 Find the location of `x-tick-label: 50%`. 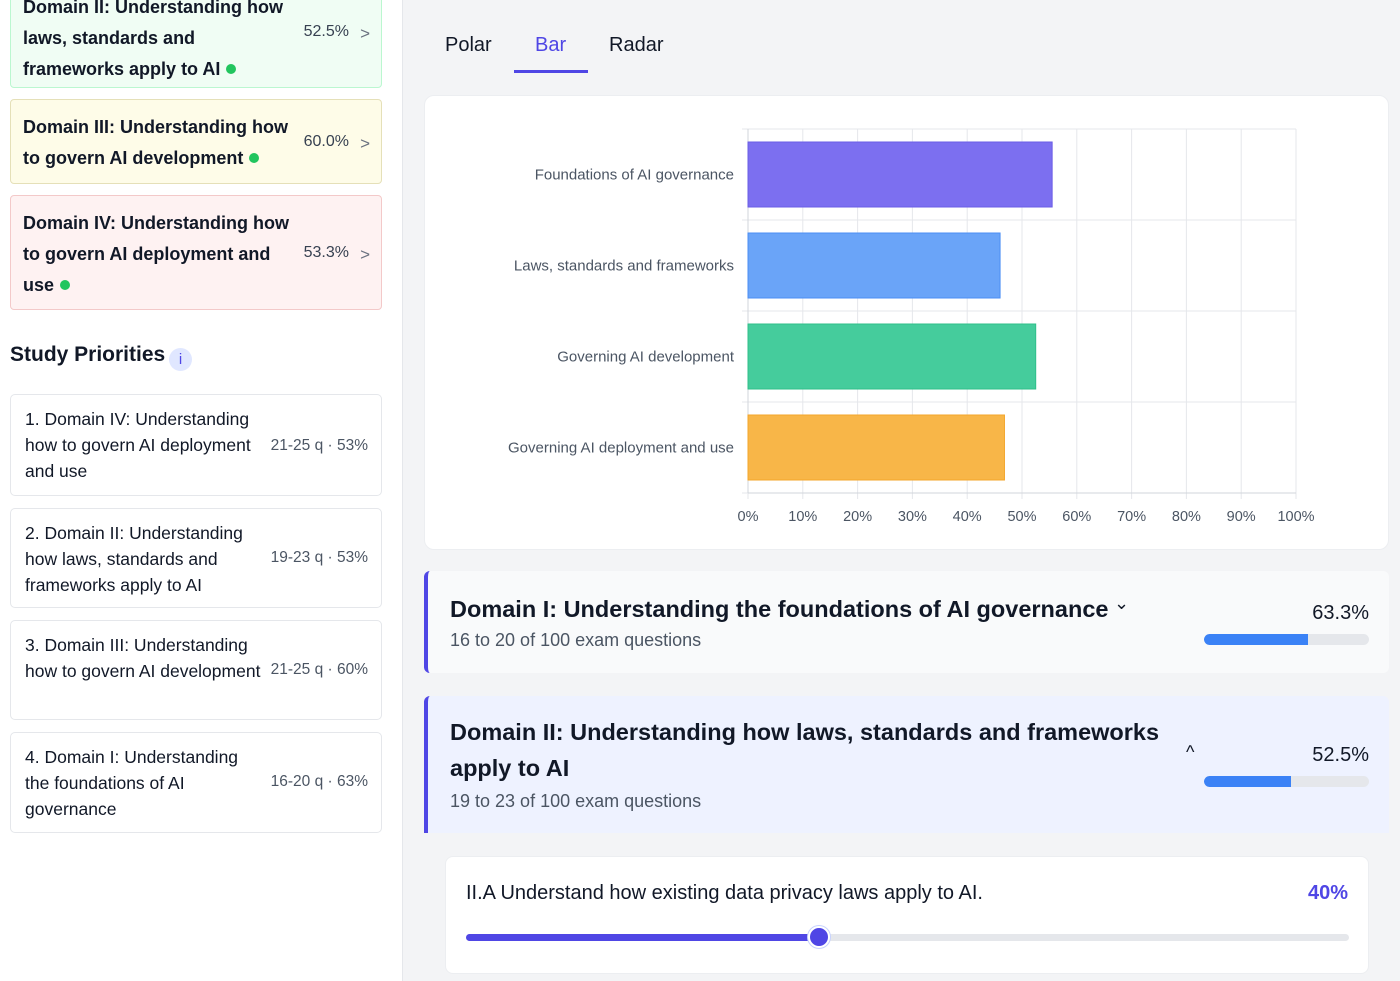

x-tick-label: 50% is located at coordinates (1021, 517).